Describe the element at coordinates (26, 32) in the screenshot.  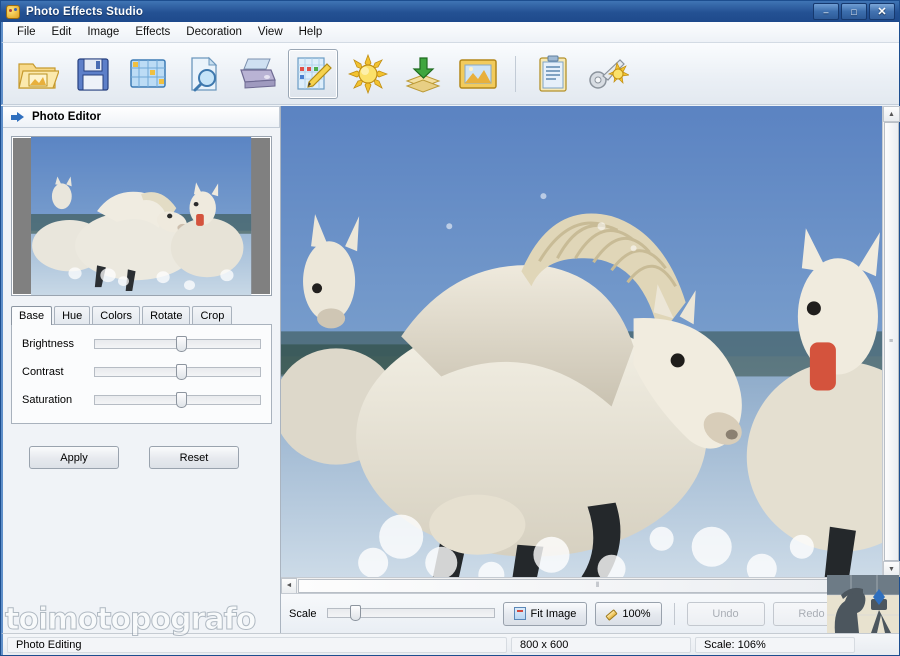
I see `menu-file: File` at that location.